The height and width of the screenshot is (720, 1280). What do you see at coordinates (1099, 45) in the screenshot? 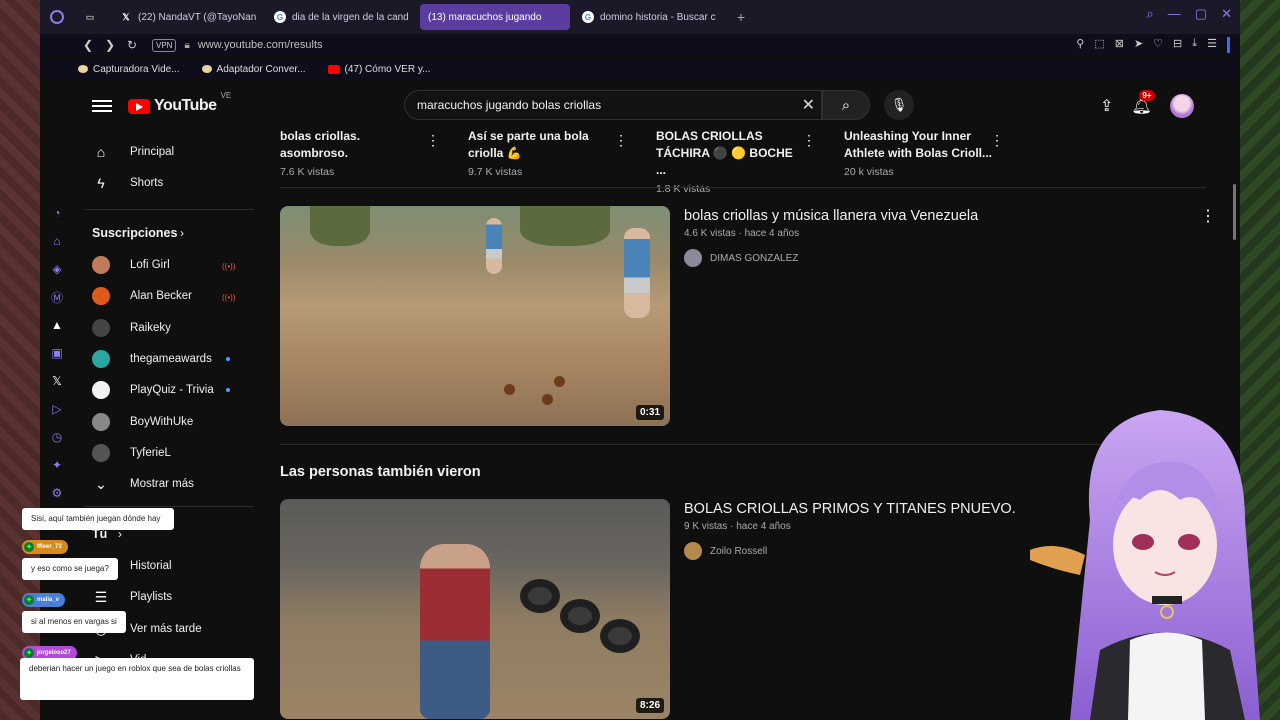
I see `snapshot-icon: ⬚` at bounding box center [1099, 45].